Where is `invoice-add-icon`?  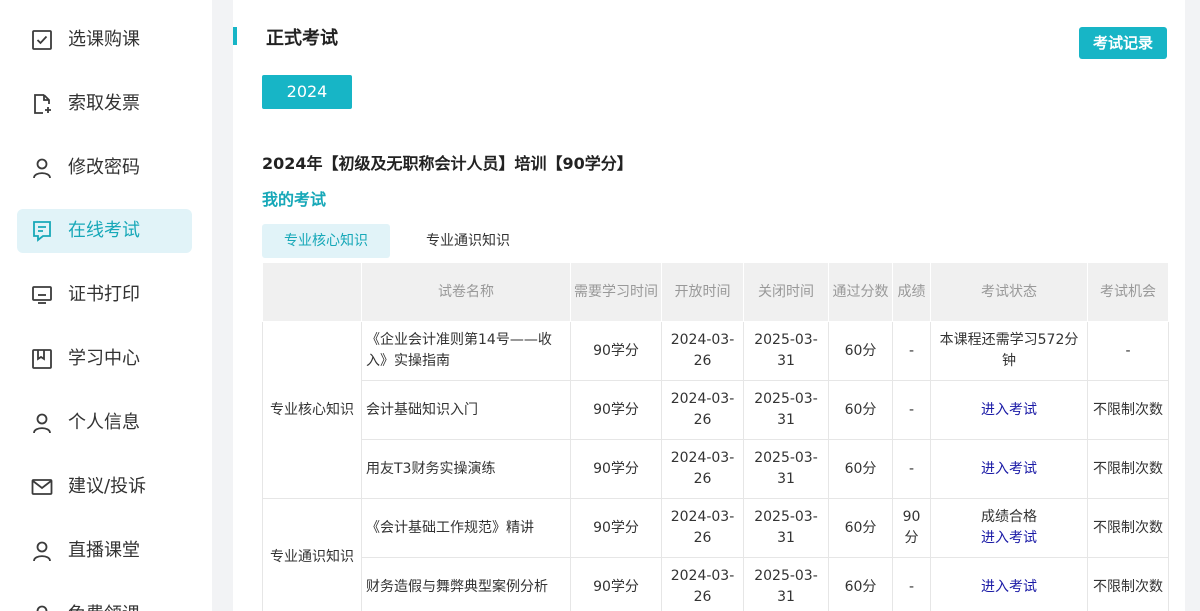
invoice-add-icon is located at coordinates (42, 104).